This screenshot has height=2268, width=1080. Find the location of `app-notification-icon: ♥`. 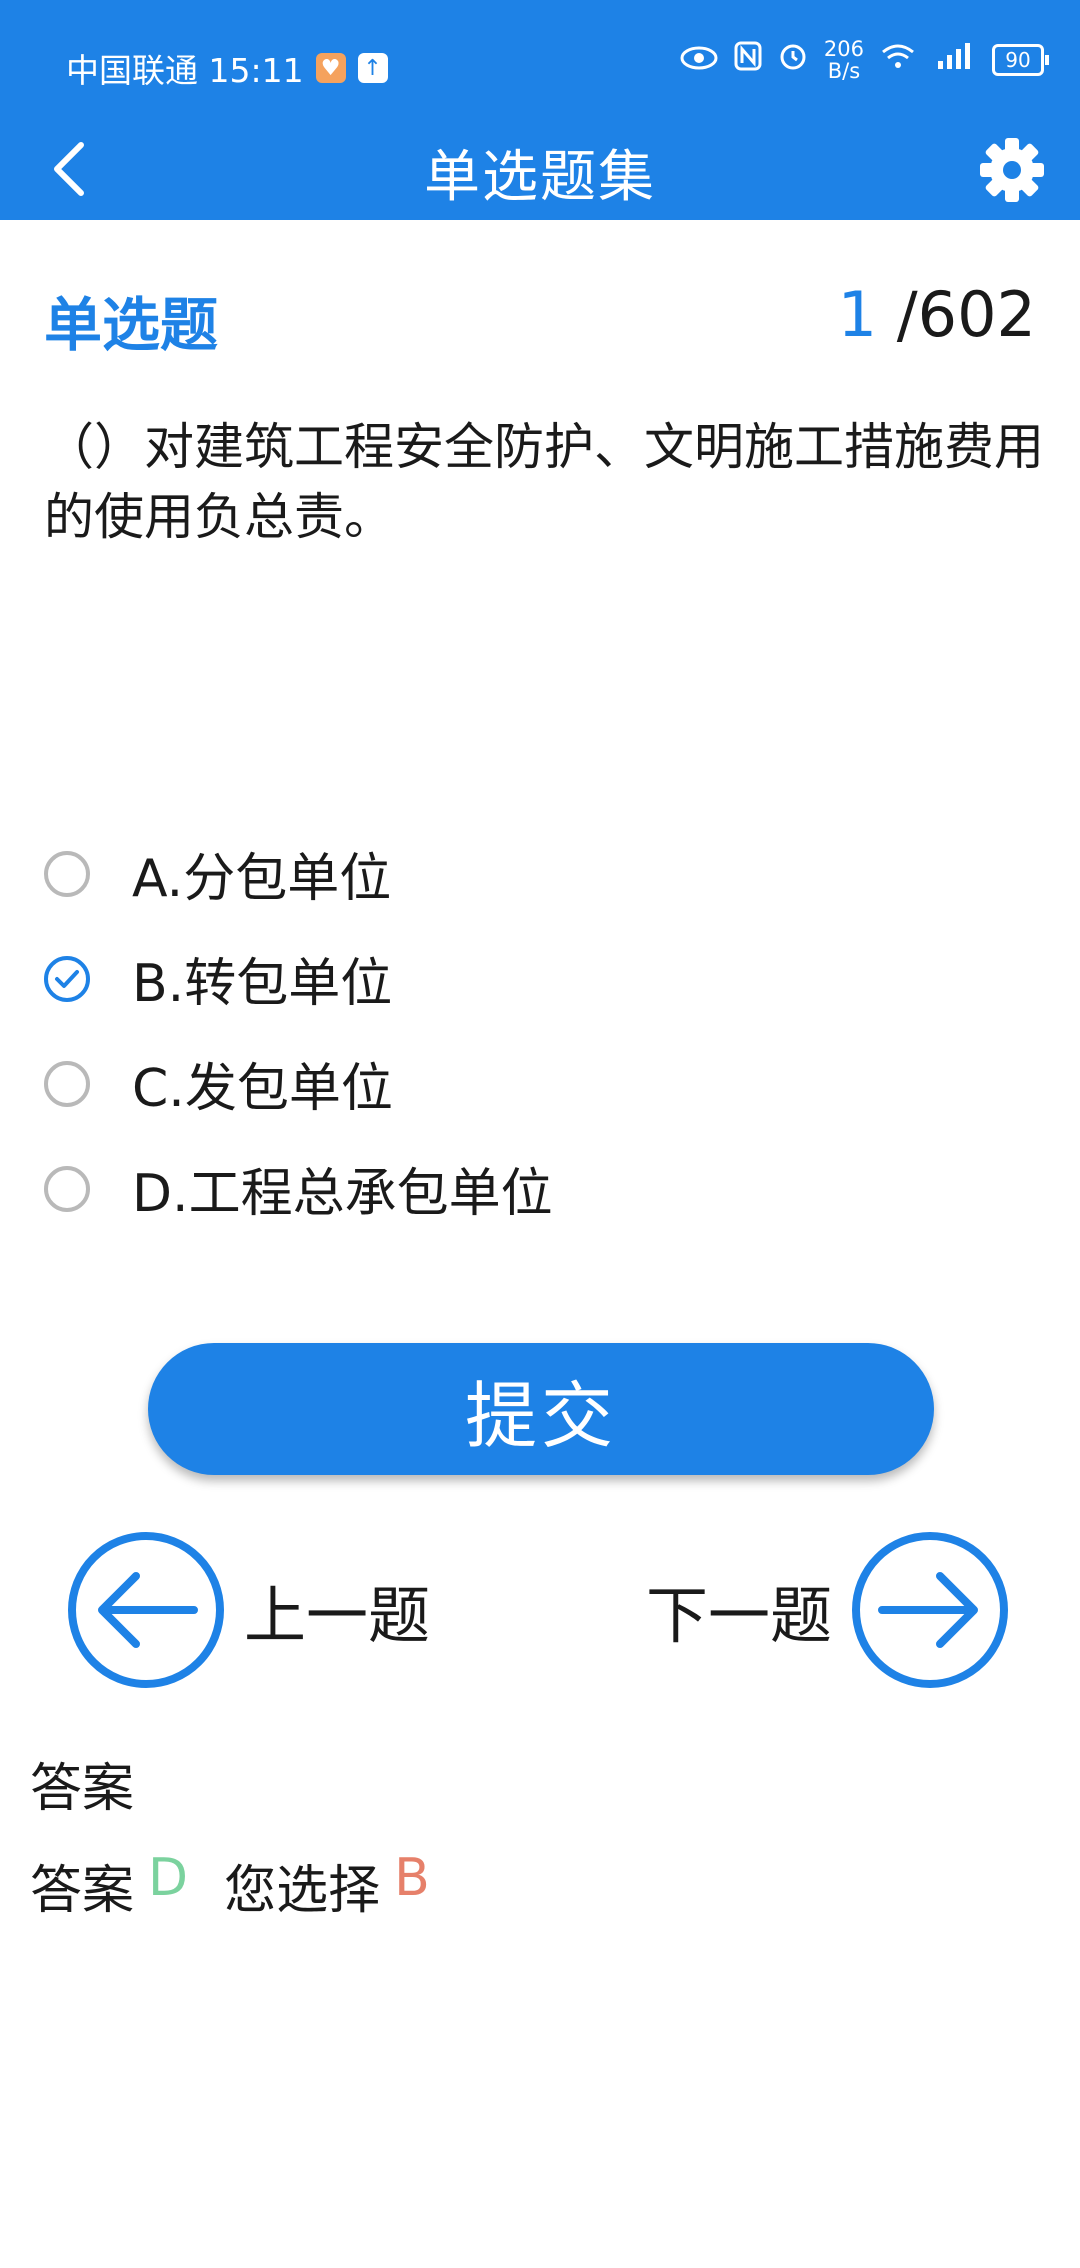

app-notification-icon: ♥ is located at coordinates (330, 68).